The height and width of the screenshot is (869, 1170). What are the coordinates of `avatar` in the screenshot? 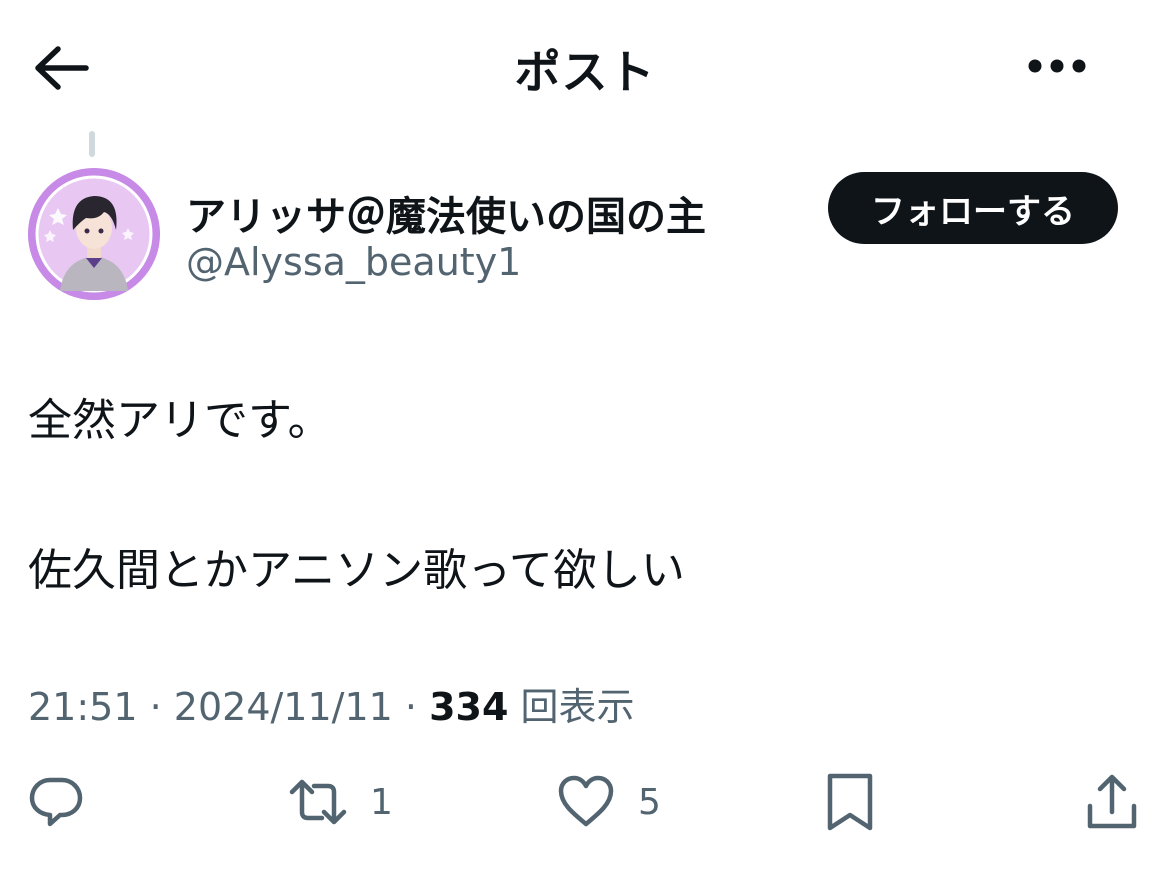 It's located at (94, 234).